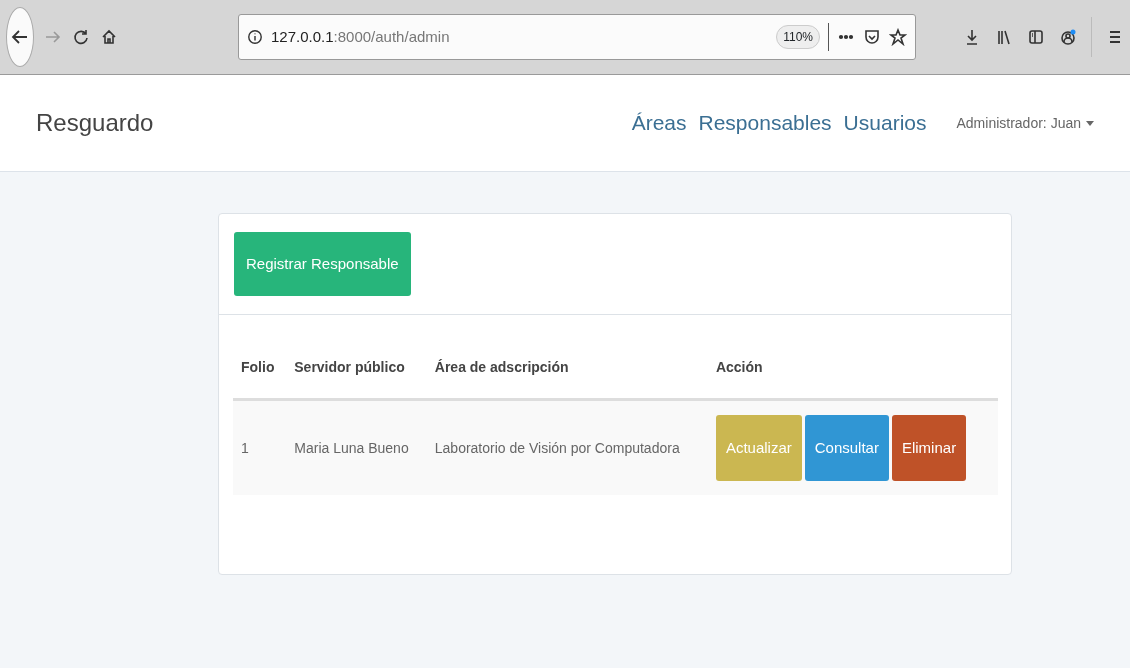 The height and width of the screenshot is (668, 1130). What do you see at coordinates (360, 36) in the screenshot?
I see `url-text: 127.0.0.1:8000/auth/admin` at bounding box center [360, 36].